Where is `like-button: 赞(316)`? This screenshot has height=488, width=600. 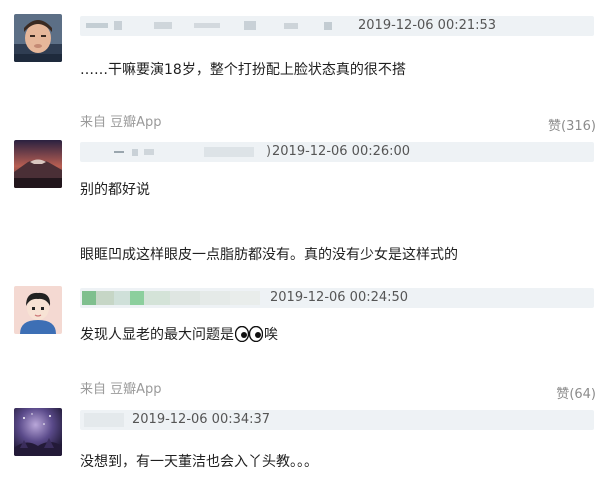
like-button: 赞(316) is located at coordinates (572, 127).